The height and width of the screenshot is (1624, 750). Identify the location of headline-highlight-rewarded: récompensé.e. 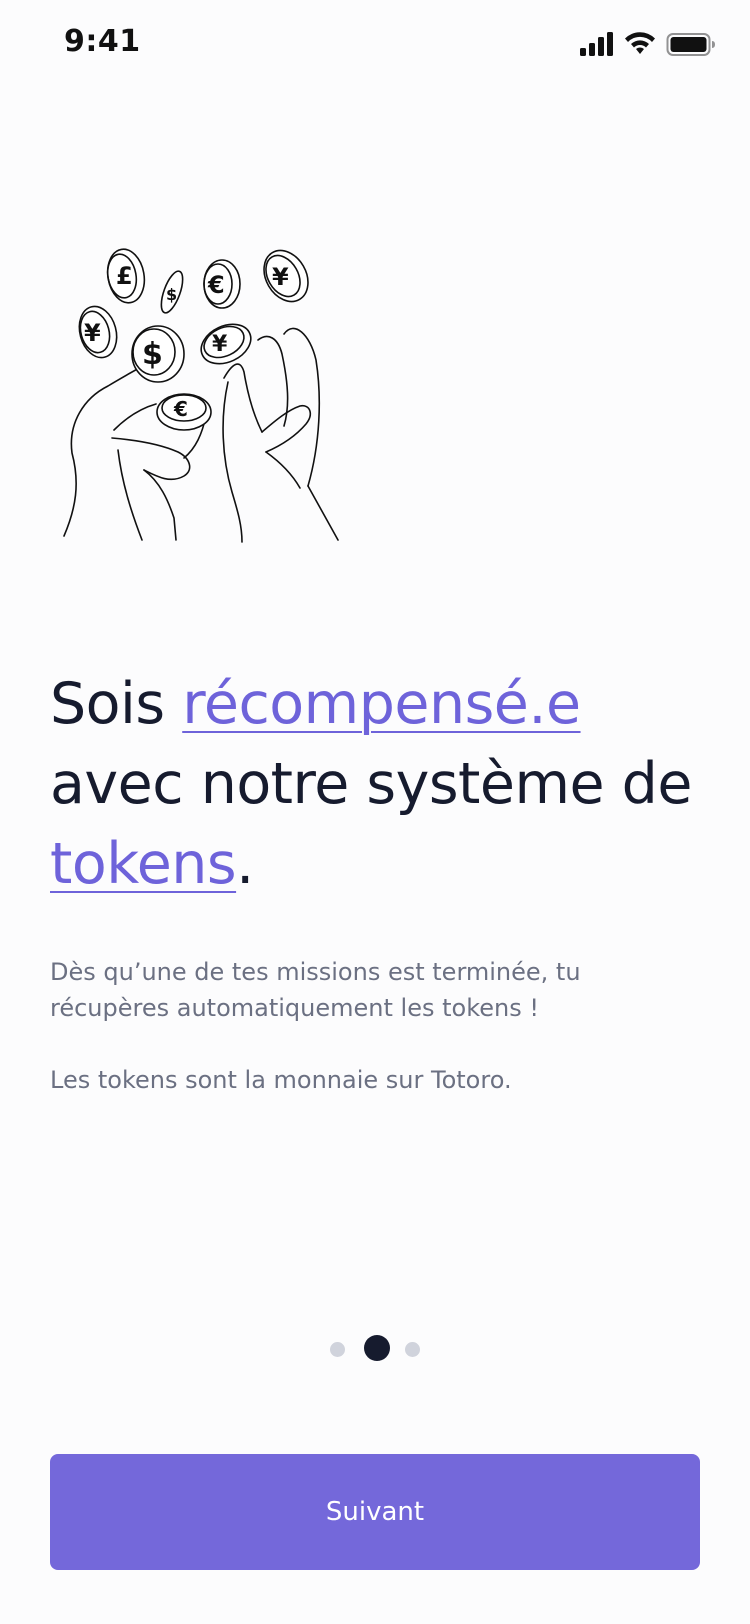
(381, 704).